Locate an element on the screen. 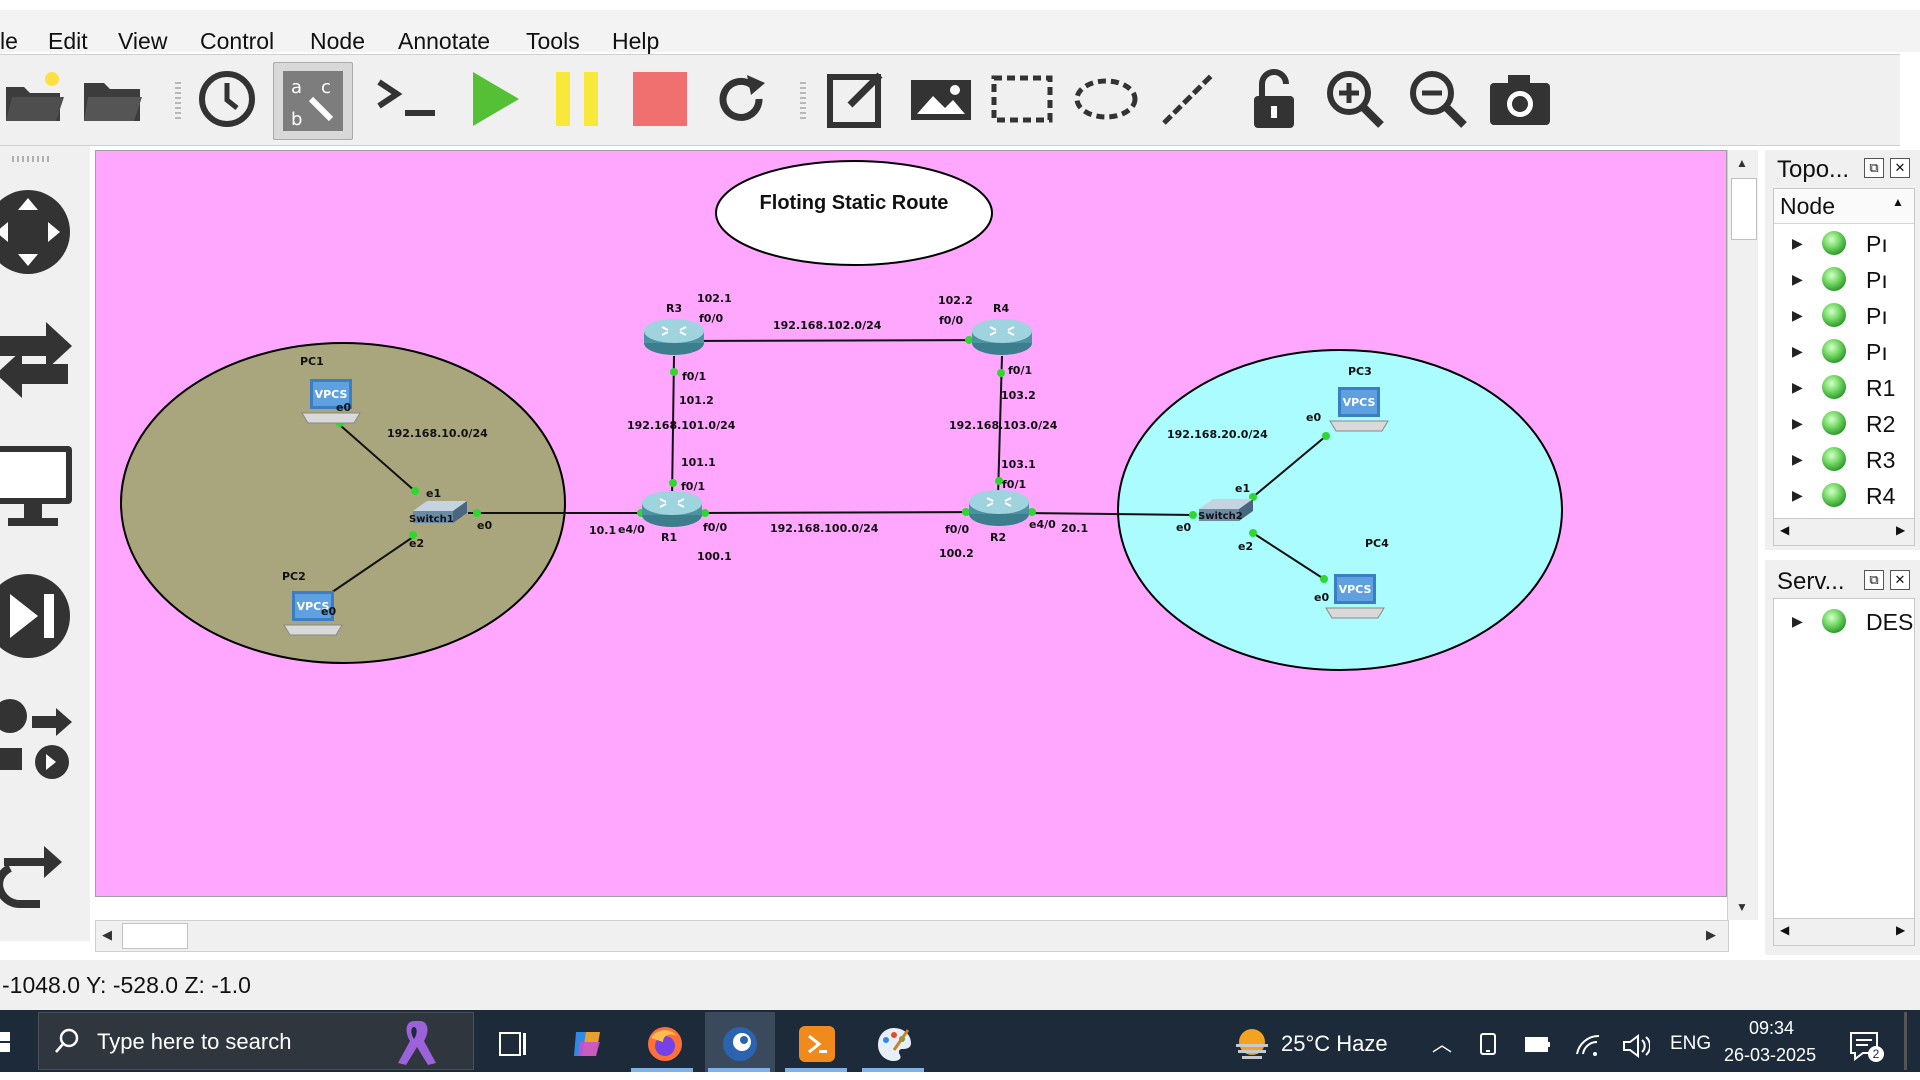 The height and width of the screenshot is (1080, 1920). menu-annotate: Annotate is located at coordinates (444, 41).